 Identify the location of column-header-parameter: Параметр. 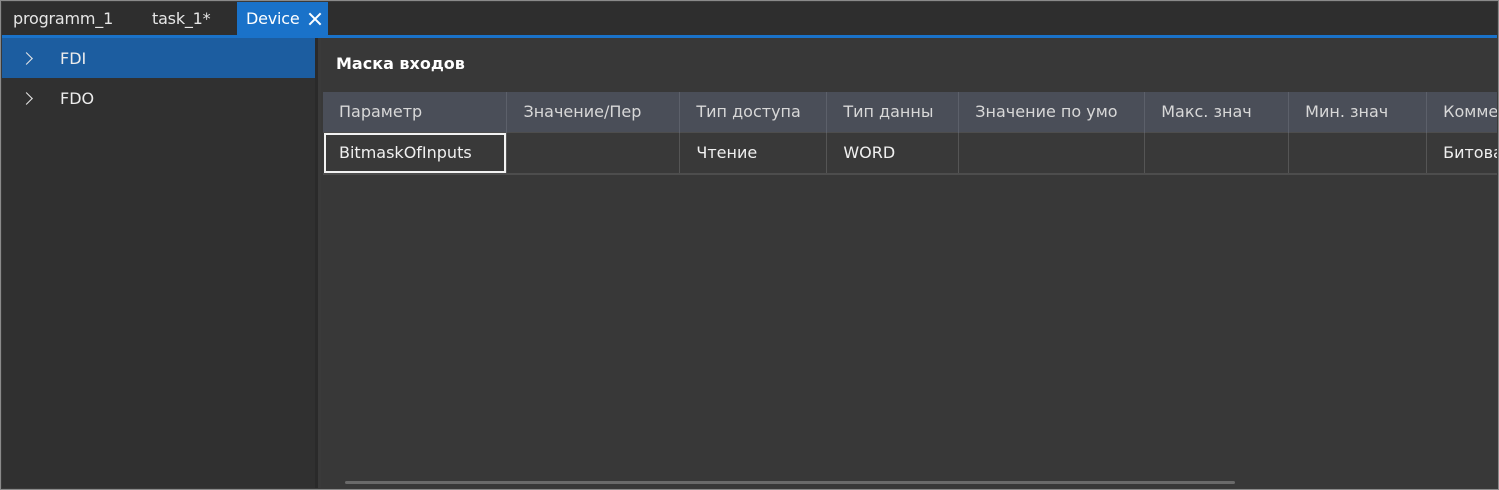
(415, 112).